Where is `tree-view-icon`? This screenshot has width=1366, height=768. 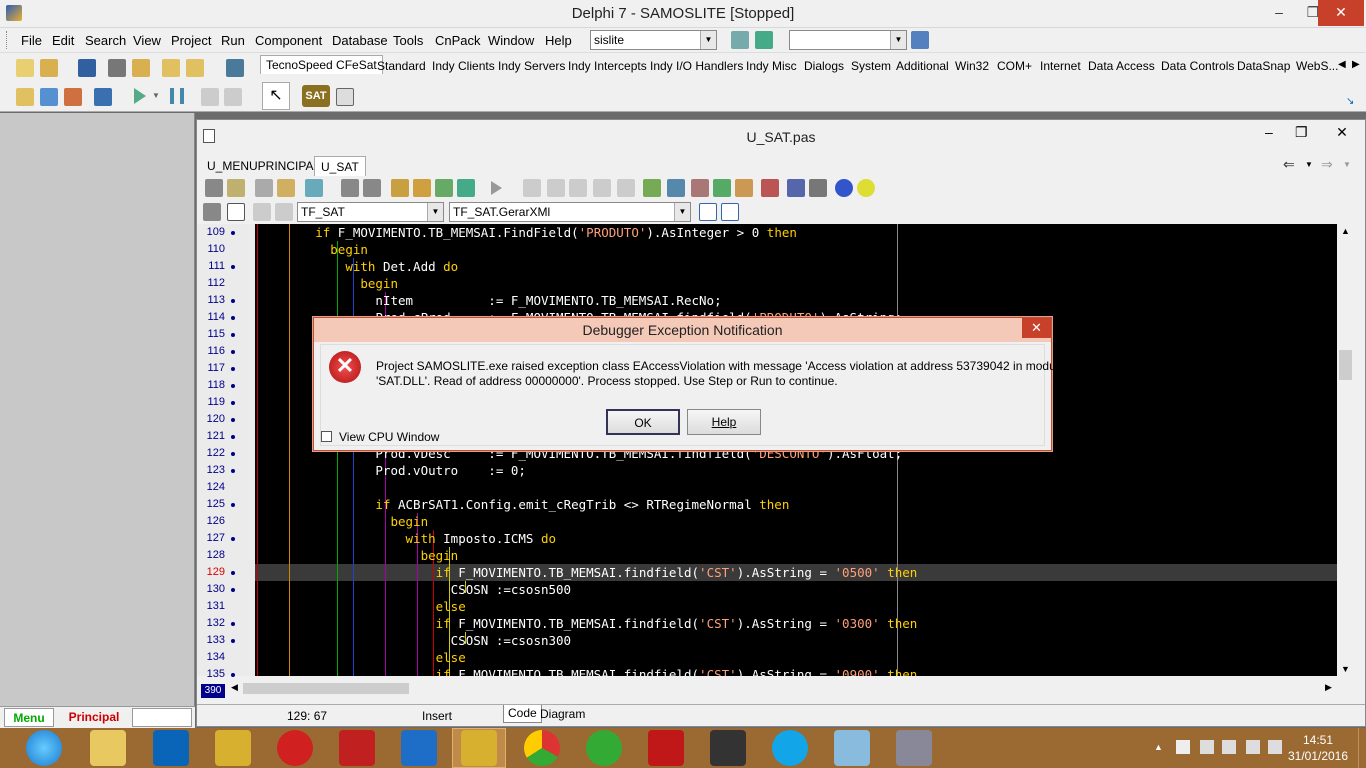 tree-view-icon is located at coordinates (730, 212).